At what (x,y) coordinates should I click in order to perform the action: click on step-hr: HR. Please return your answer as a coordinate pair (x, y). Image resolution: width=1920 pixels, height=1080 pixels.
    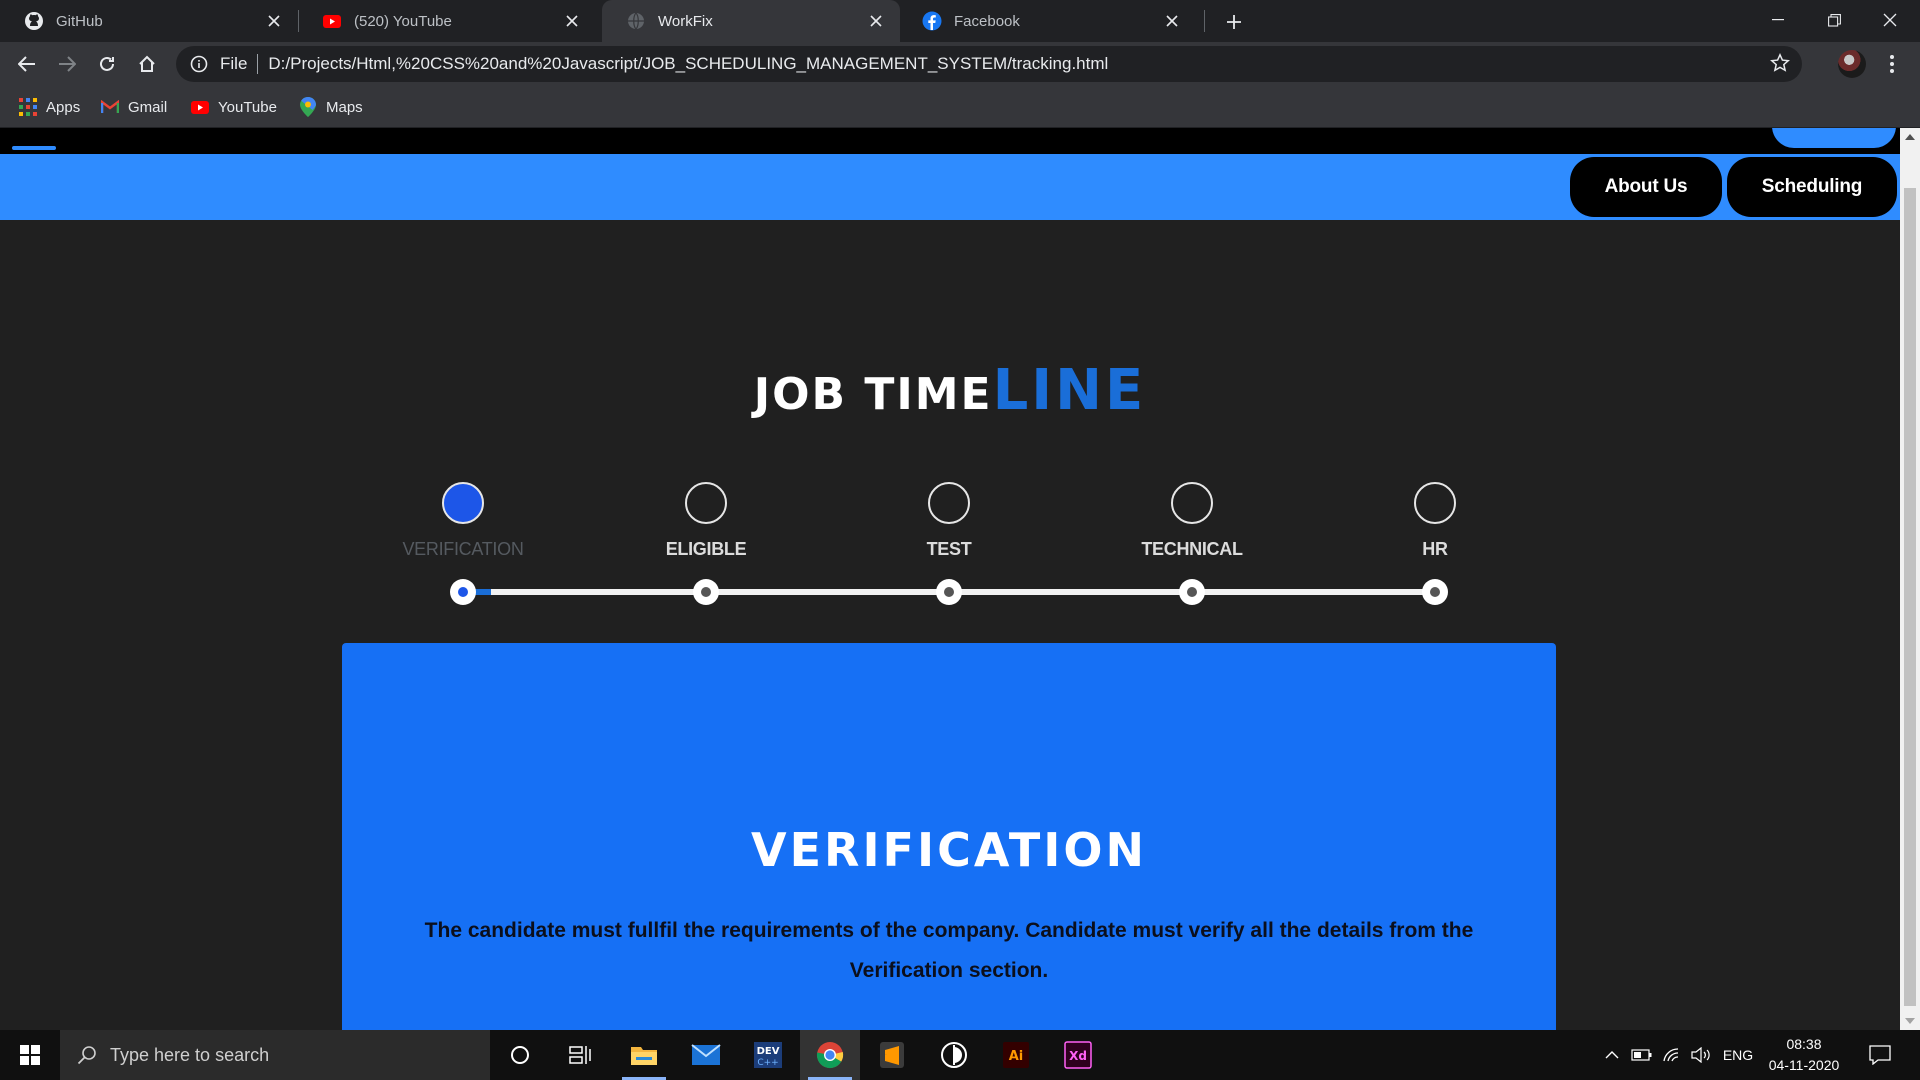
    Looking at the image, I should click on (1435, 521).